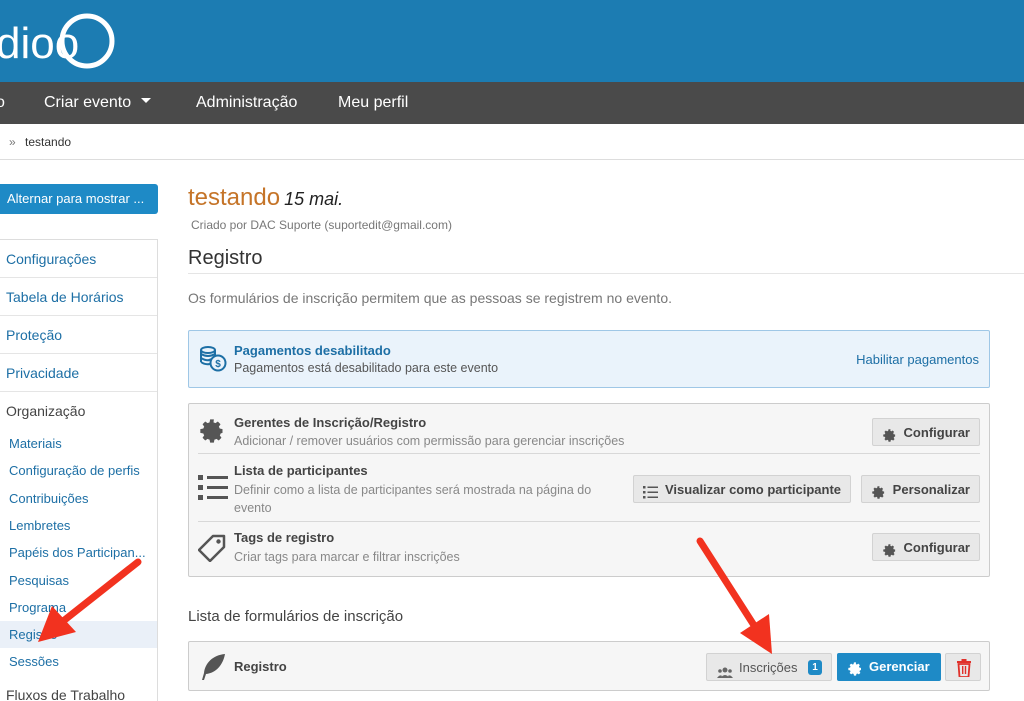 The image size is (1024, 701). I want to click on chevron-down-icon, so click(146, 101).